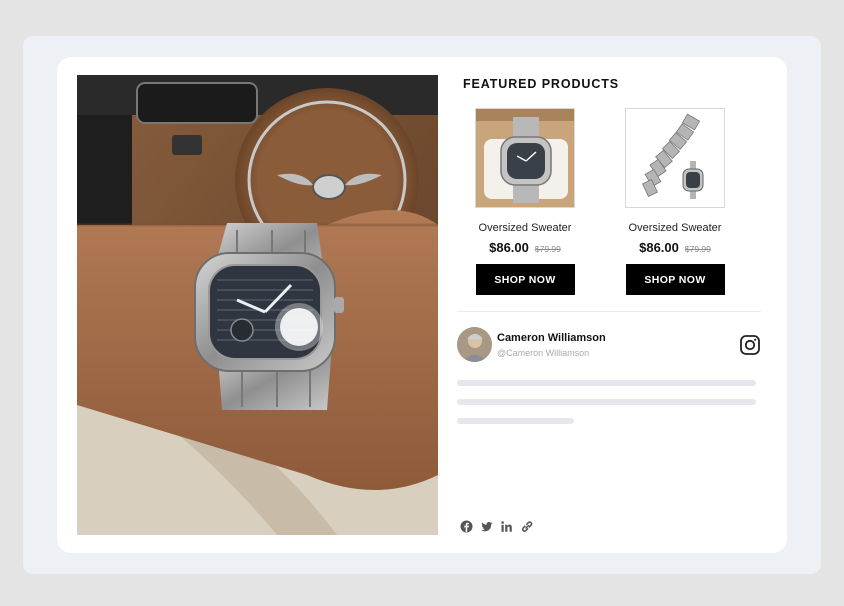 Image resolution: width=844 pixels, height=606 pixels. I want to click on user-name: Cameron Williamson, so click(551, 338).